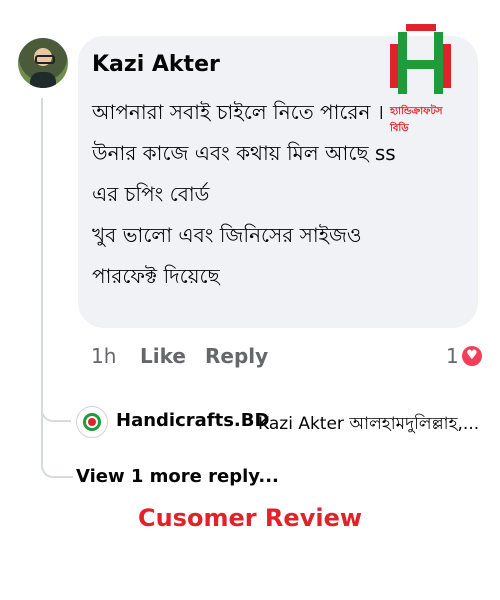  What do you see at coordinates (192, 420) in the screenshot?
I see `reply-author: Handicrafts.BD` at bounding box center [192, 420].